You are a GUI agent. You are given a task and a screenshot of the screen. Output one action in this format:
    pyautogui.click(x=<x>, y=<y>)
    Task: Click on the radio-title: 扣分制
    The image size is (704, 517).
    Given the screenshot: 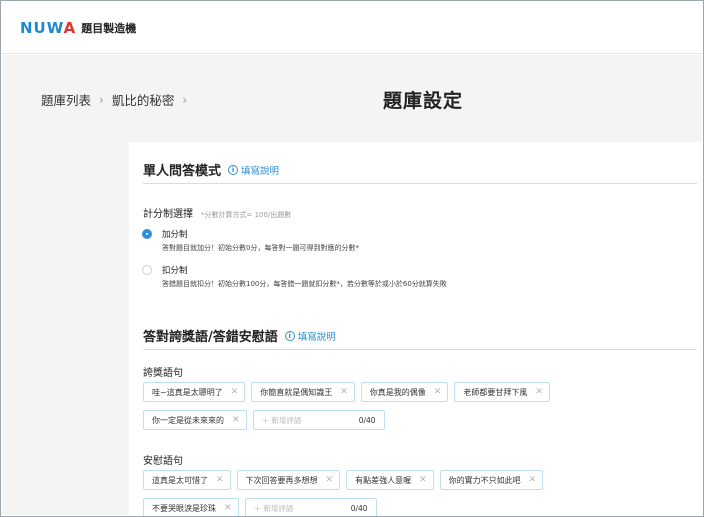 What is the action you would take?
    pyautogui.click(x=175, y=271)
    